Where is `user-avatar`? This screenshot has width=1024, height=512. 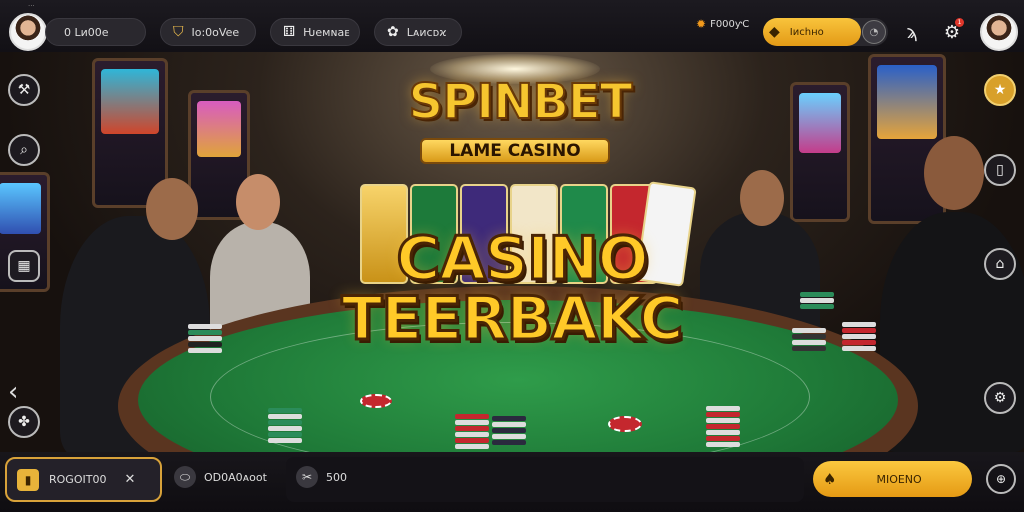
user-avatar is located at coordinates (28, 32).